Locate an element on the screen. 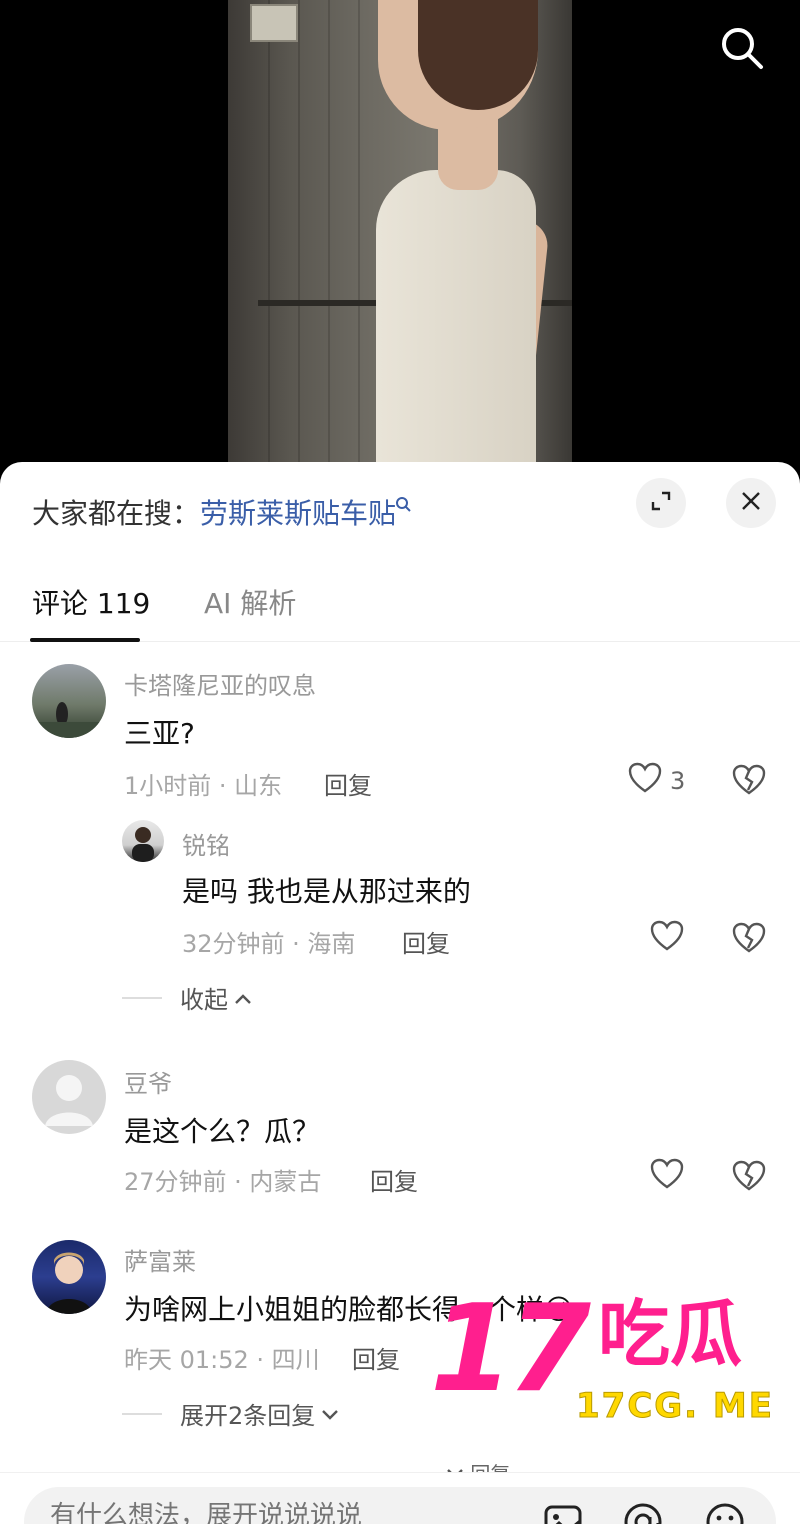  watermark-url: 17CG. ME is located at coordinates (675, 1406).